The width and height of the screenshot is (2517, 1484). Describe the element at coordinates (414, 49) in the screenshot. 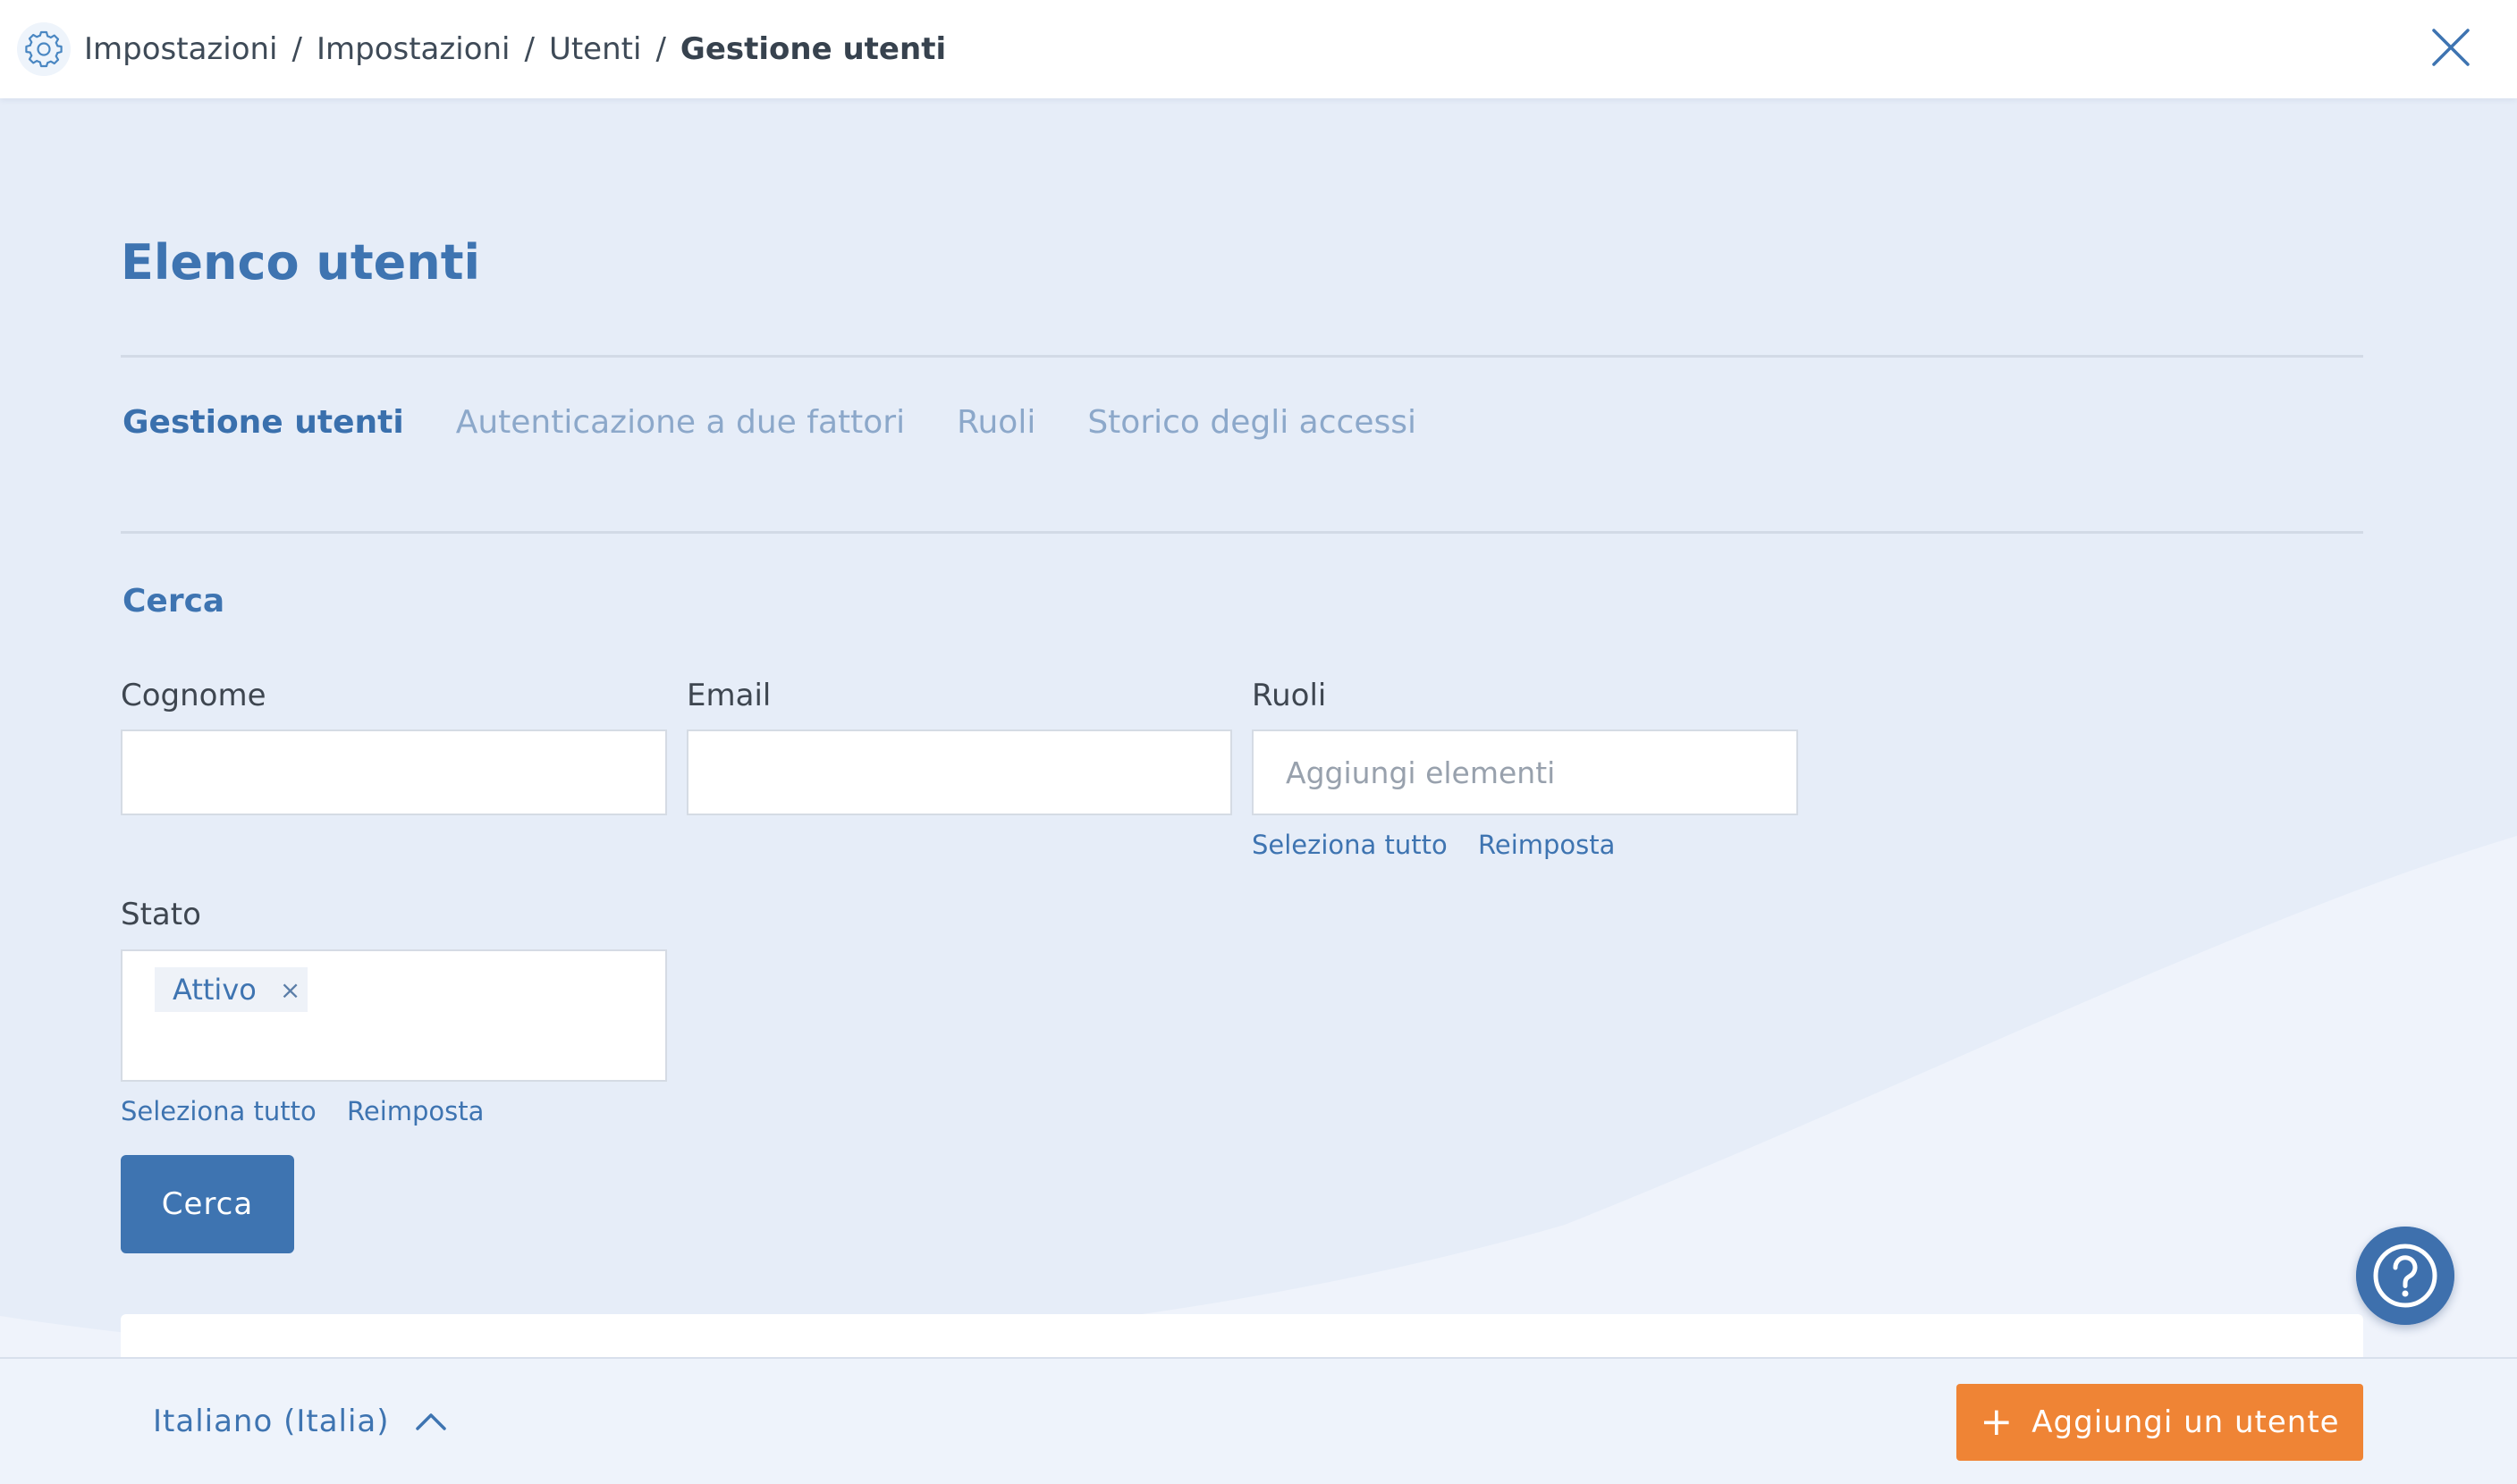

I see `breadcrumb-item-impostazioni-2: Impostazioni` at that location.